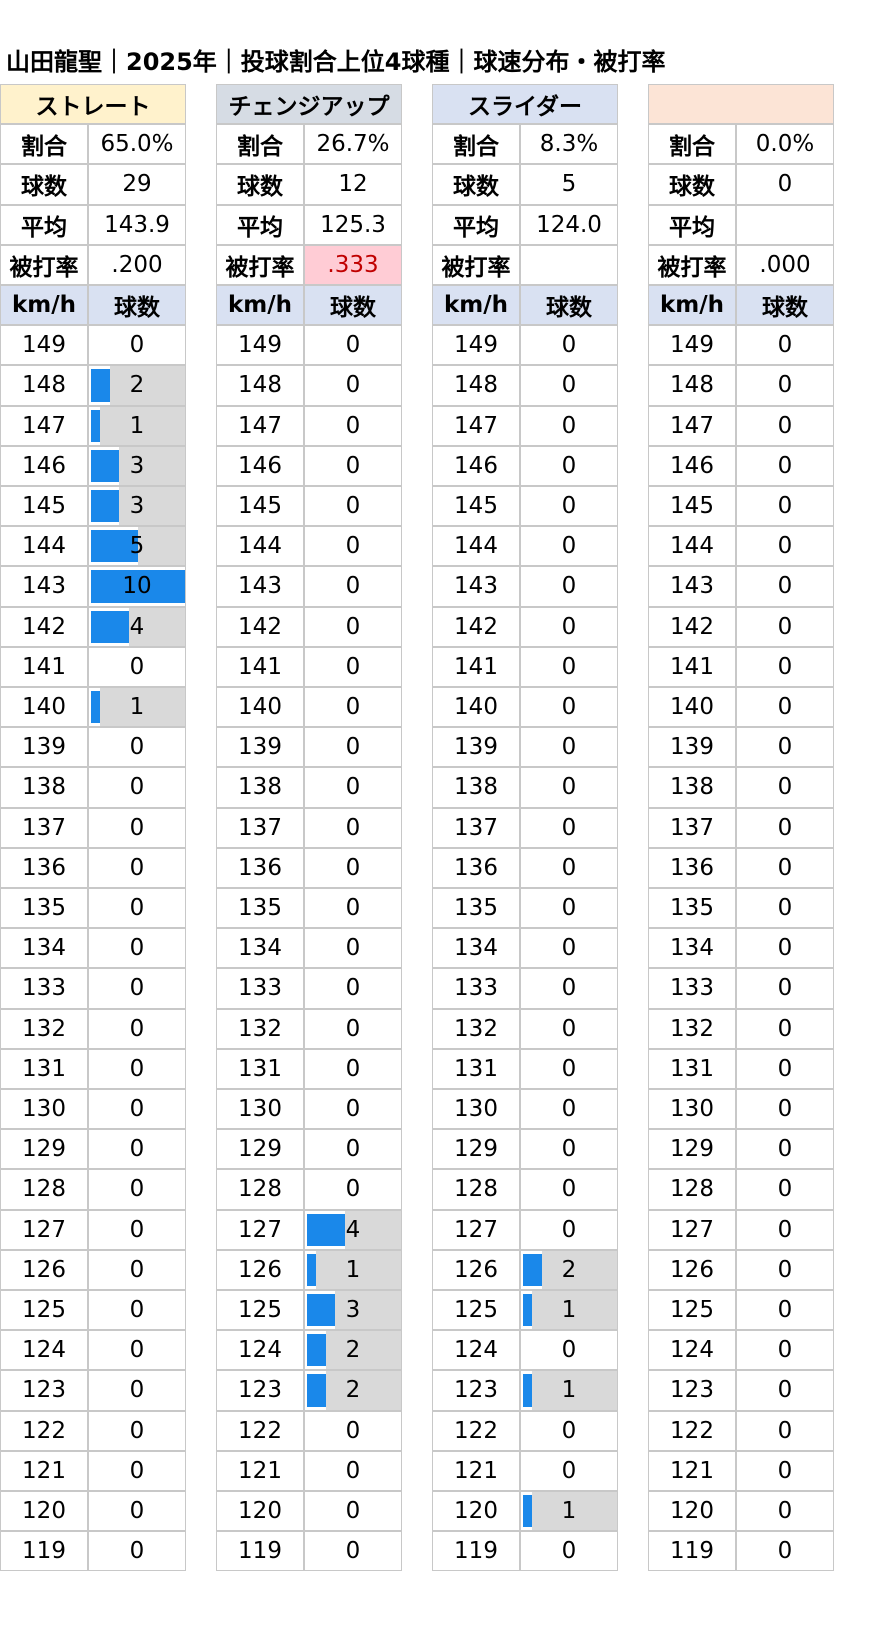 Image resolution: width=871 pixels, height=1640 pixels. What do you see at coordinates (476, 1149) in the screenshot?
I see `speed-cell: 129` at bounding box center [476, 1149].